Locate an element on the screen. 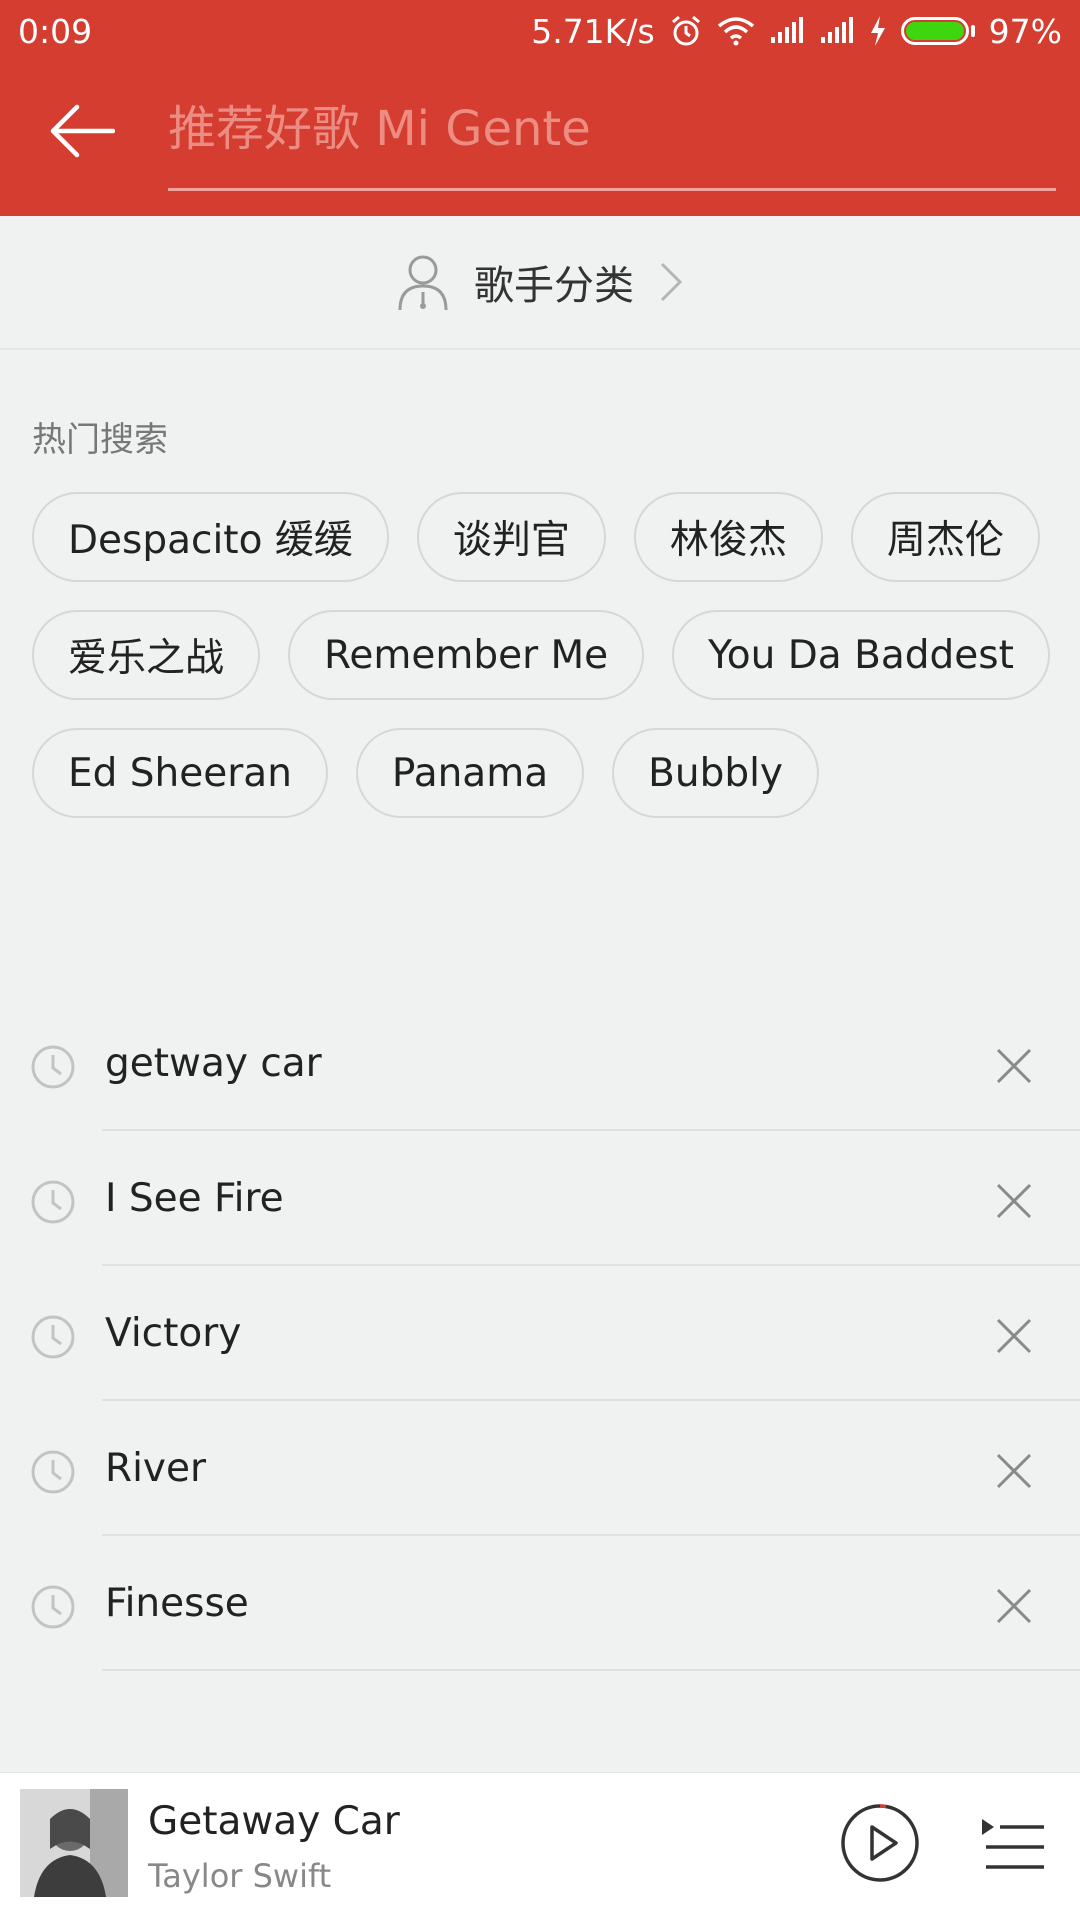 This screenshot has width=1080, height=1920. search-input is located at coordinates (612, 129).